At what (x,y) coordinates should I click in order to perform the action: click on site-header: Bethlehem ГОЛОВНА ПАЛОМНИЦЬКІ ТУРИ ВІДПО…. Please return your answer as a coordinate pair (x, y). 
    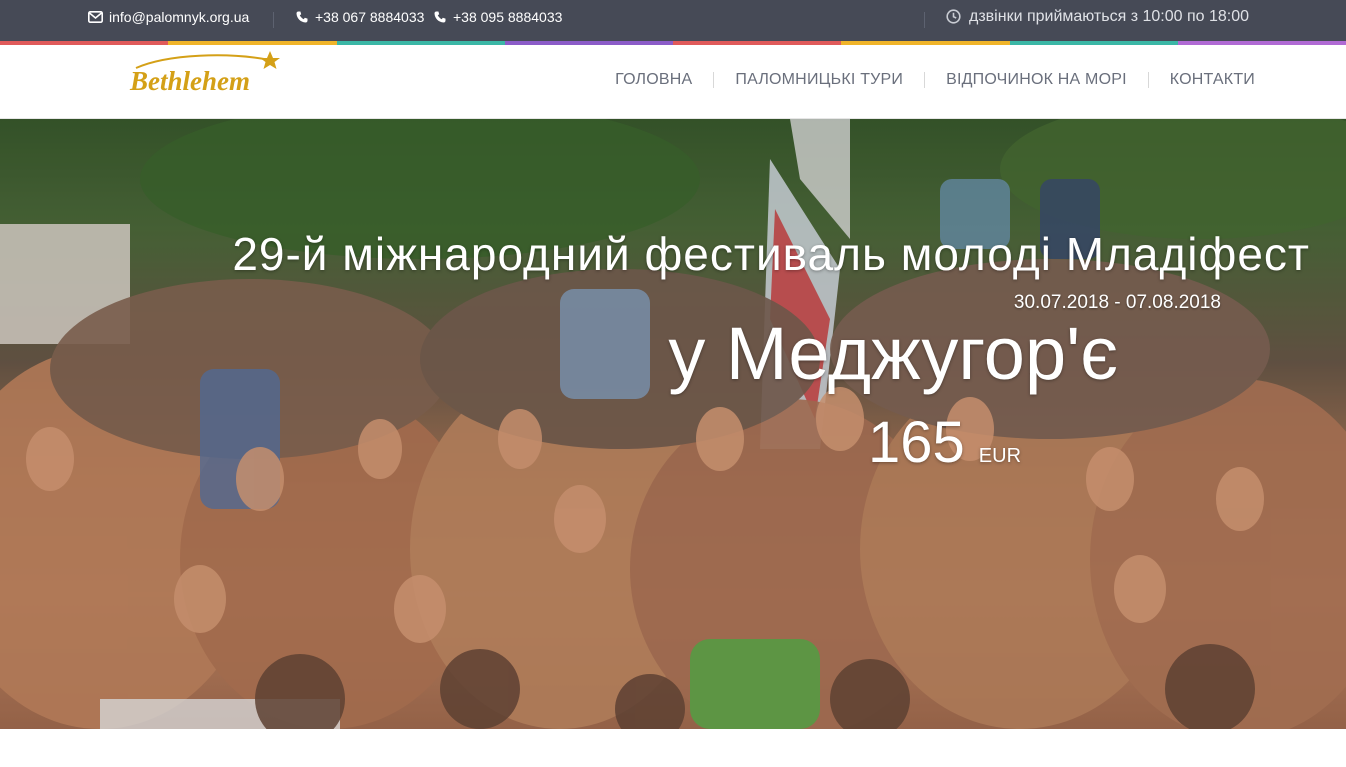
    Looking at the image, I should click on (673, 82).